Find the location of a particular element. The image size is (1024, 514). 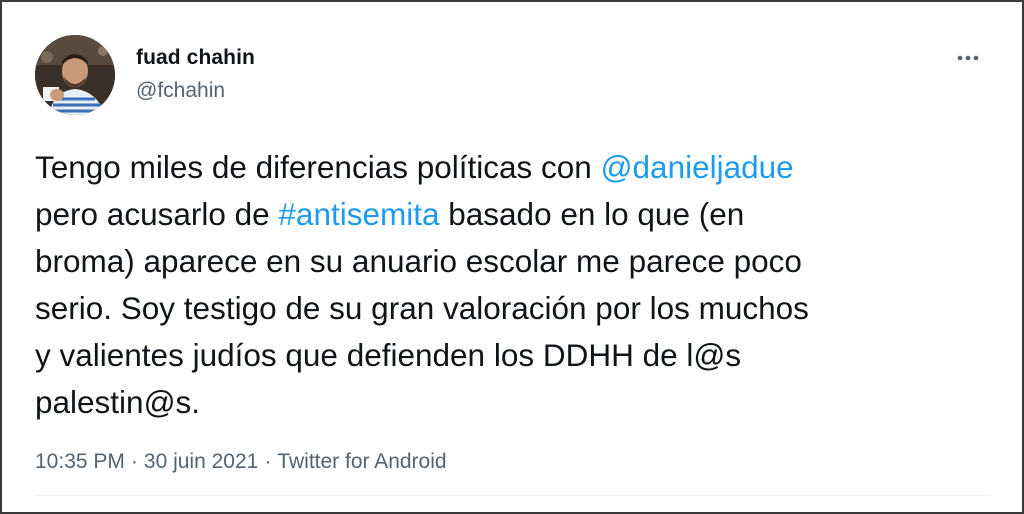

tweet-text-segment: palestin@s. is located at coordinates (118, 402).